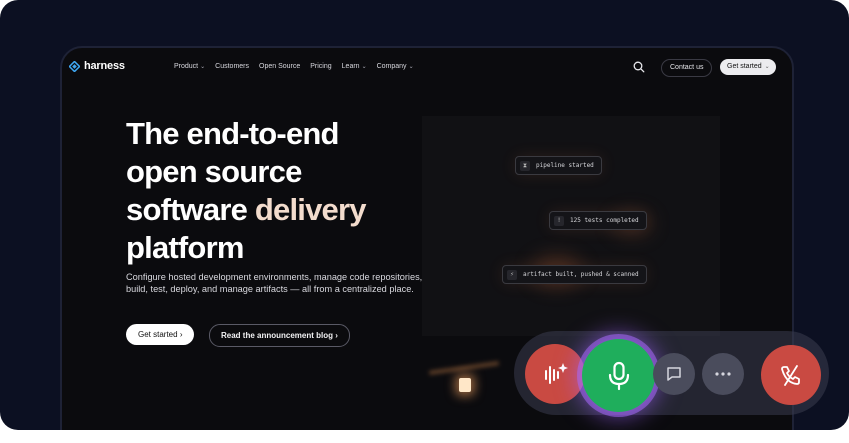 Image resolution: width=849 pixels, height=443 pixels. I want to click on ai-waveform-icon, so click(556, 373).